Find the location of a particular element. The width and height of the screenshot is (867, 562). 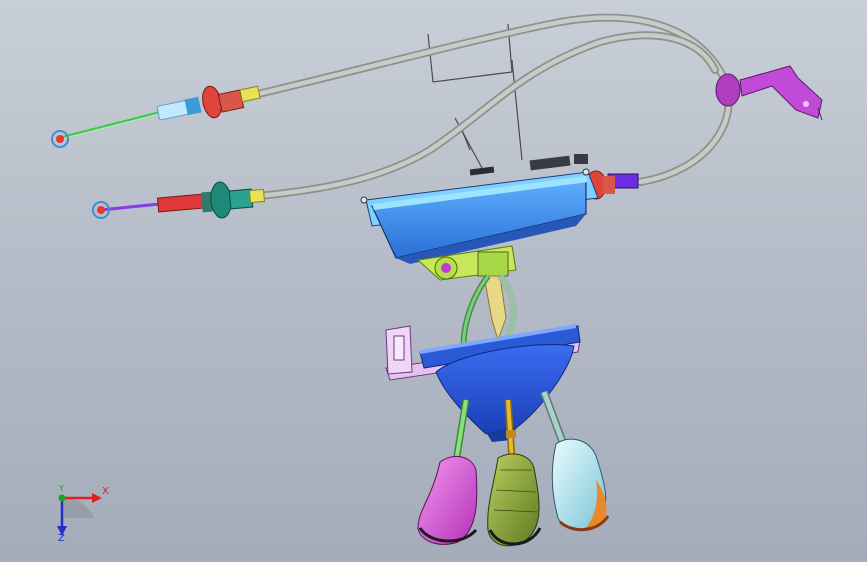

axis-z-label: Z is located at coordinates (61, 538).